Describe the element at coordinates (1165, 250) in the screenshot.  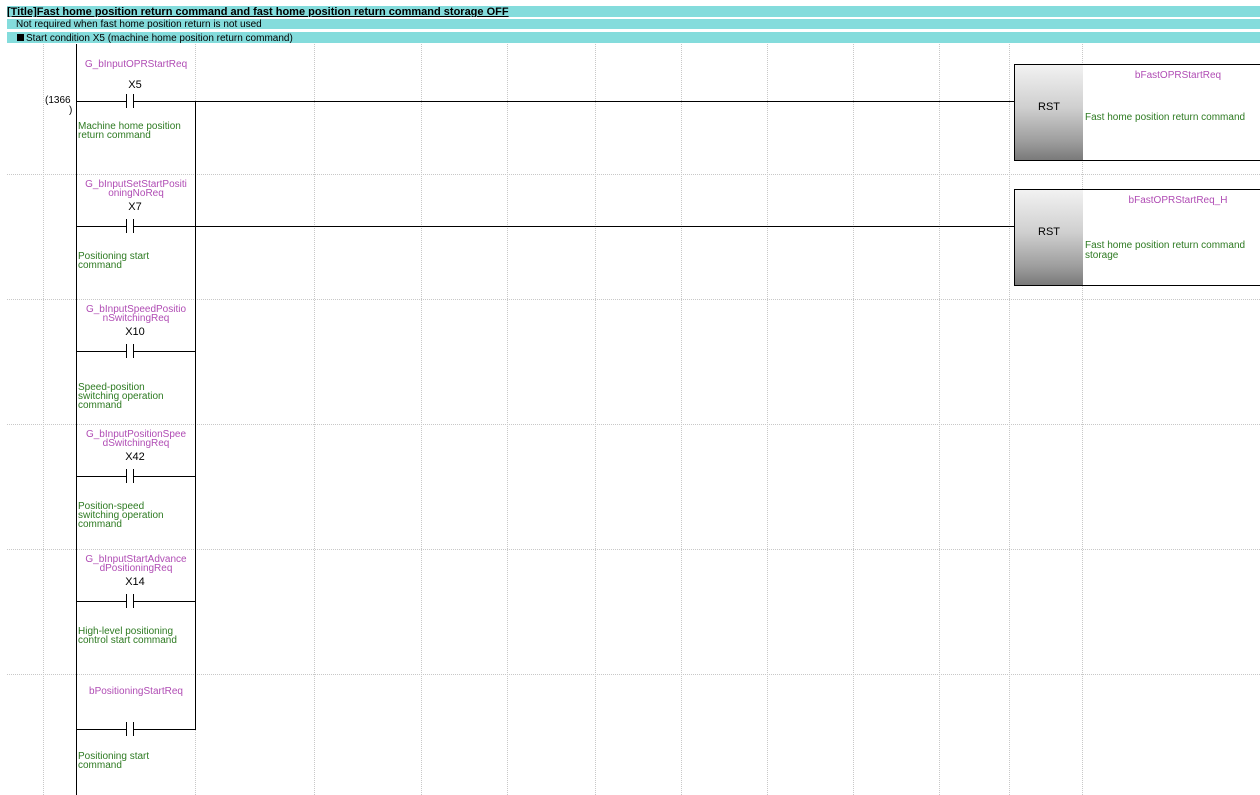
I see `operand-comment: Fast home position return command storage` at that location.